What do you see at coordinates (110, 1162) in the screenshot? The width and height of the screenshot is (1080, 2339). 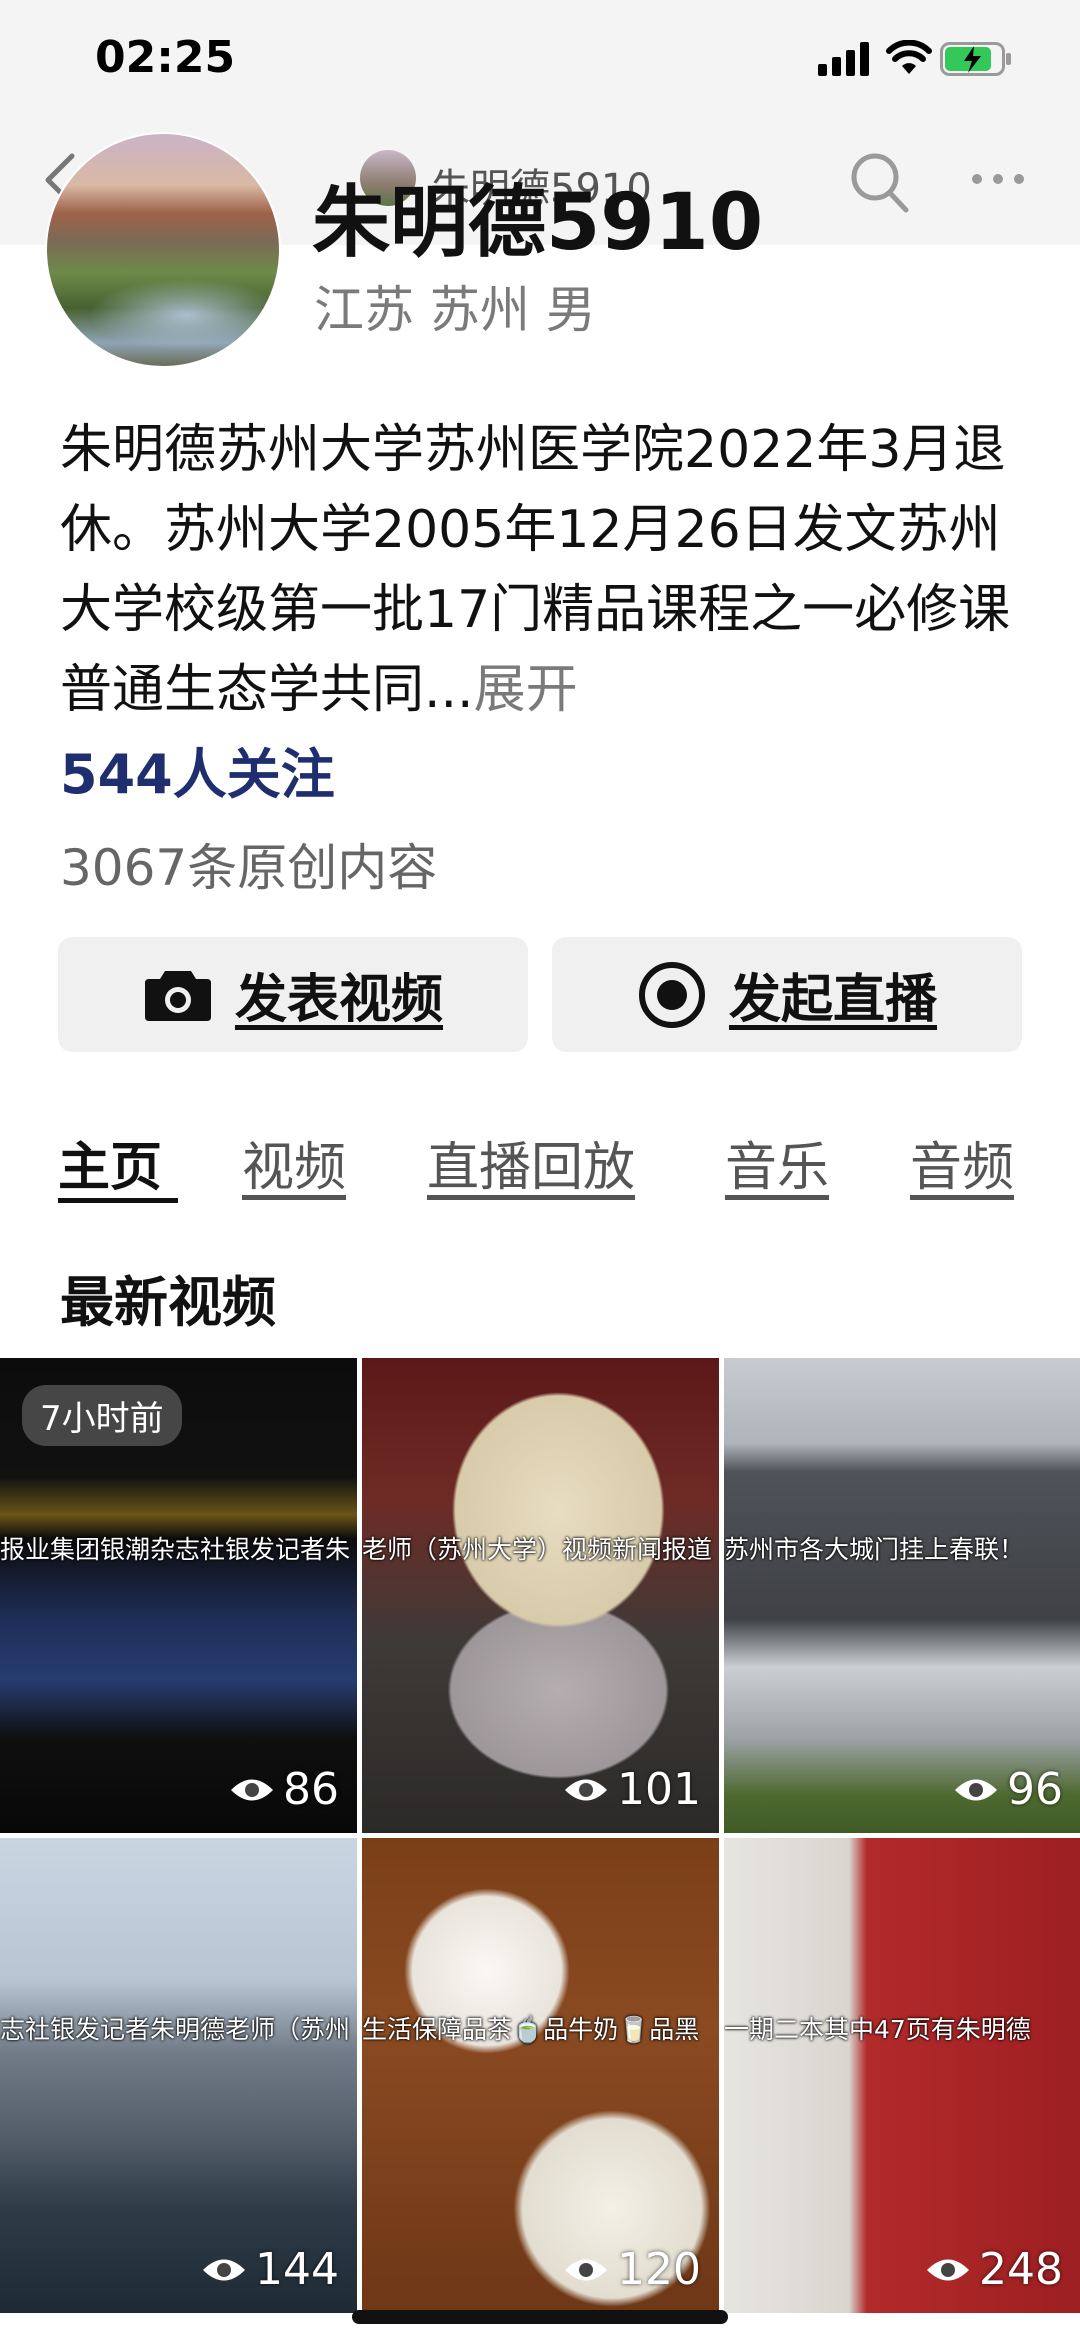 I see `tab-home: 主页` at bounding box center [110, 1162].